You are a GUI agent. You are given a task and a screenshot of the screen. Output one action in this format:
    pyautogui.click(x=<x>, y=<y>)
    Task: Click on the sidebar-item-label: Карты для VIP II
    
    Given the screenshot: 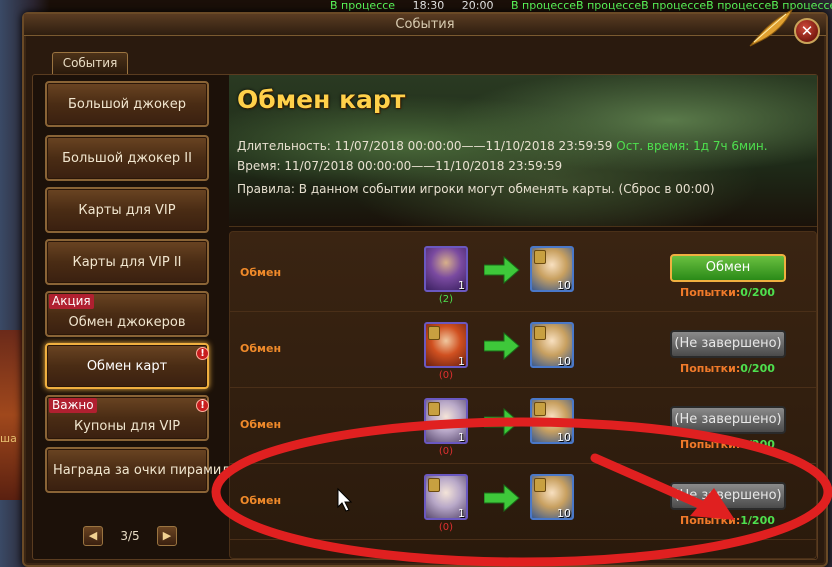 What is the action you would take?
    pyautogui.click(x=127, y=262)
    